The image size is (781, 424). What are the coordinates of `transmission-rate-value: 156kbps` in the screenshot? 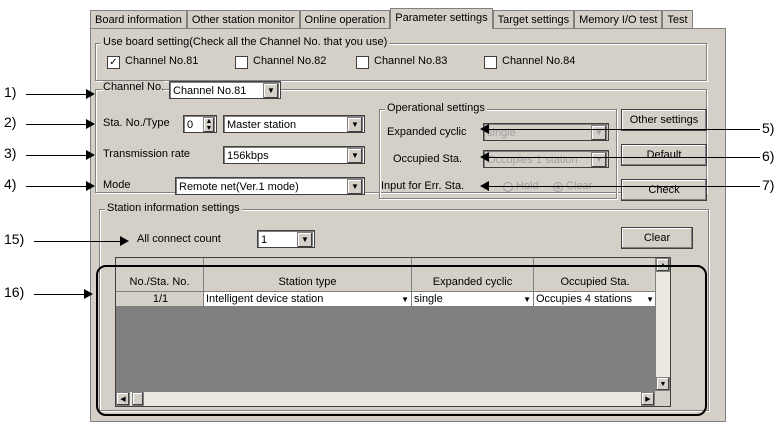 It's located at (248, 156).